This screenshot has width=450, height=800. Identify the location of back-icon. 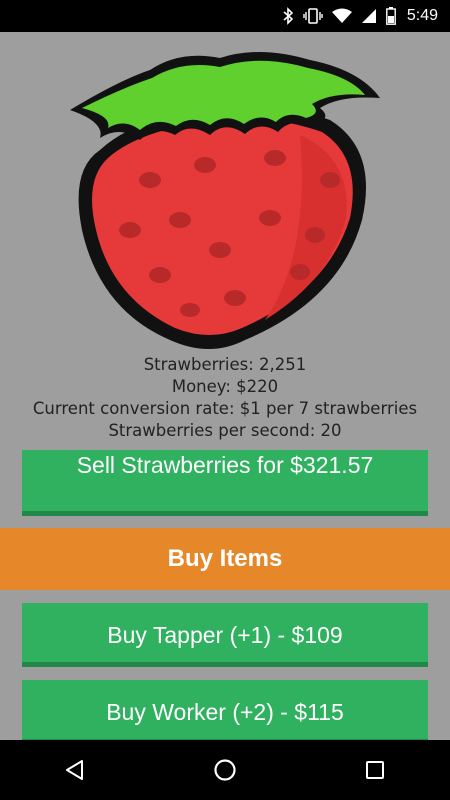
(75, 770).